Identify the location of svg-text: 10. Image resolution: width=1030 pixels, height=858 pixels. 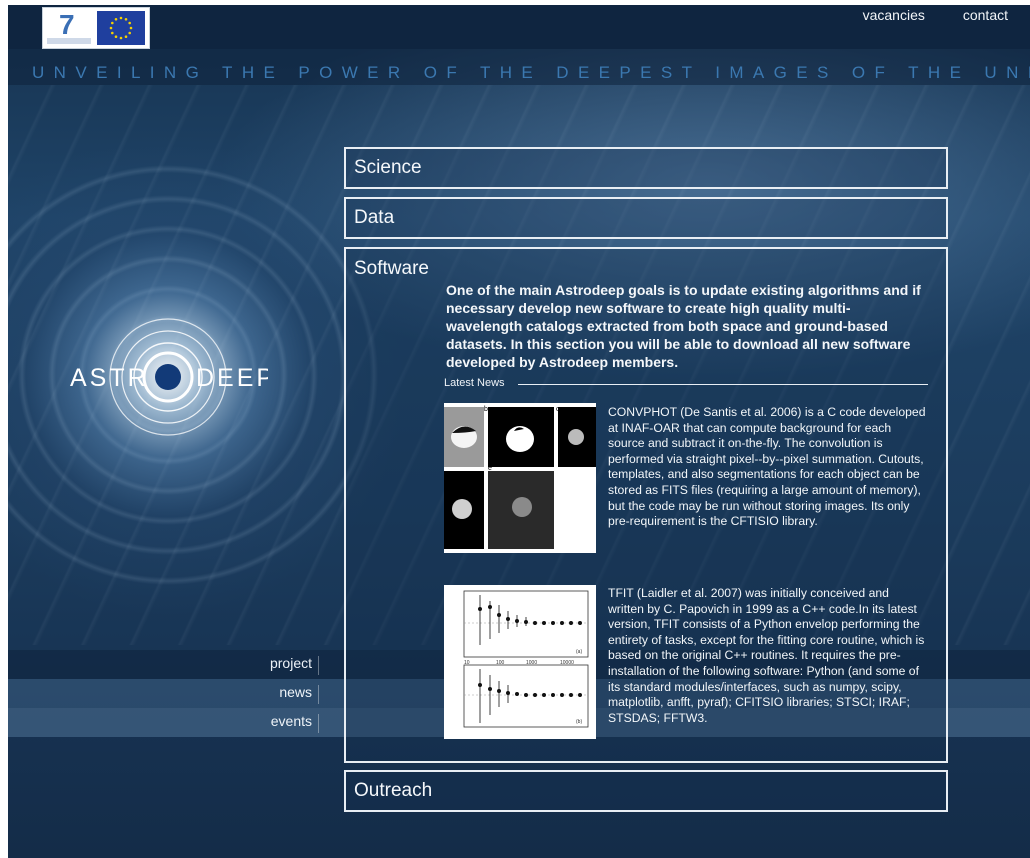
(467, 663).